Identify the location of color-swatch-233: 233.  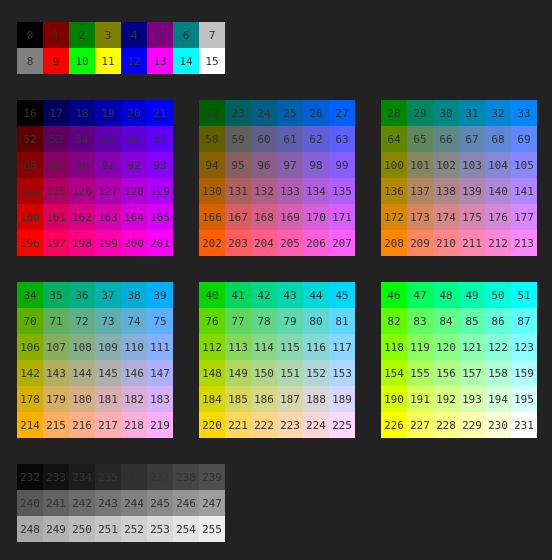
(56, 477).